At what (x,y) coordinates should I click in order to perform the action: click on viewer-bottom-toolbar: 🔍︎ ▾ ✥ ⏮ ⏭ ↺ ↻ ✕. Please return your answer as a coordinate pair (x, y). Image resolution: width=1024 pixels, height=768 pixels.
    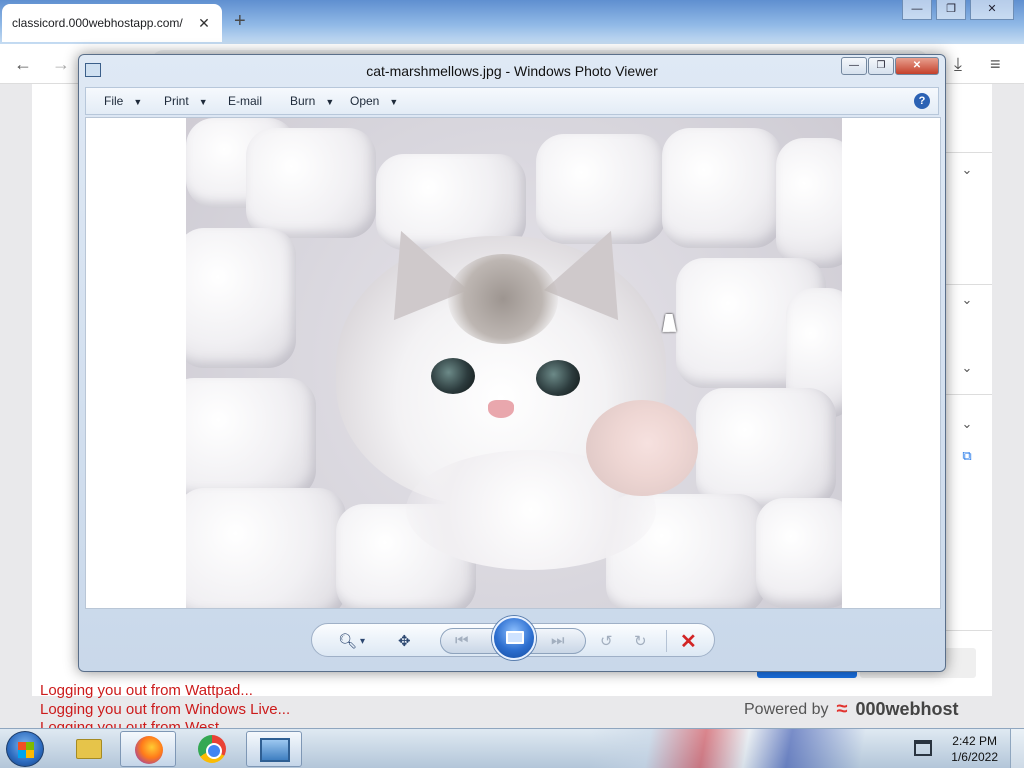
    Looking at the image, I should click on (513, 638).